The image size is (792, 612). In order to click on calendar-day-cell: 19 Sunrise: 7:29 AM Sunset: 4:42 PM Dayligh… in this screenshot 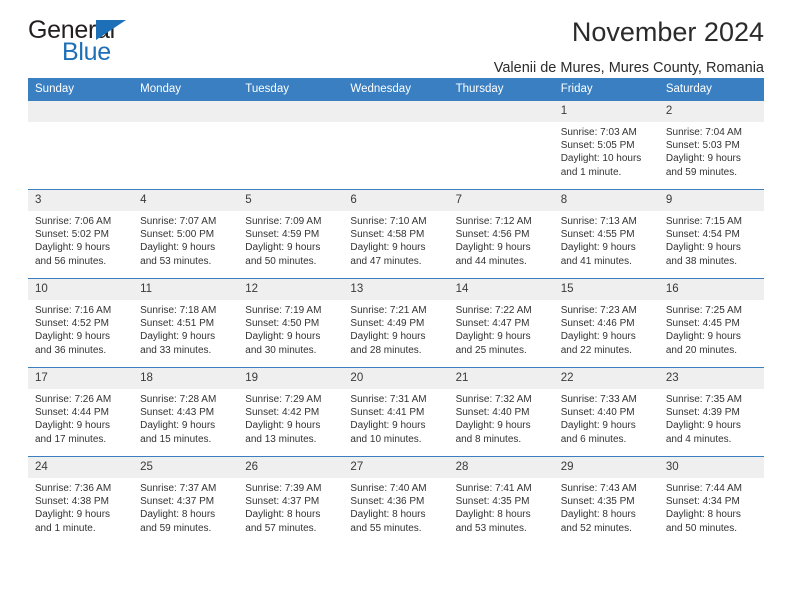, I will do `click(291, 412)`.